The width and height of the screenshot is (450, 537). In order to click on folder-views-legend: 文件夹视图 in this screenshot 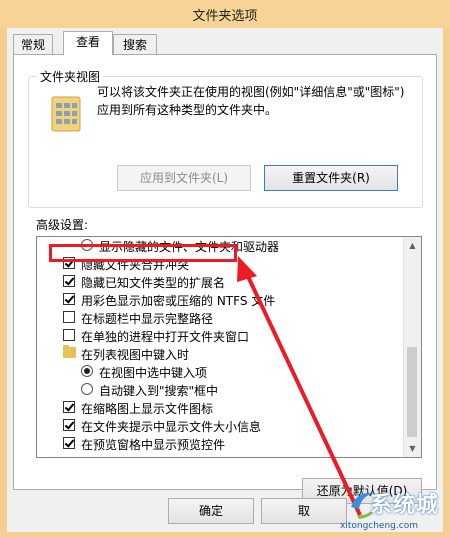, I will do `click(70, 76)`.